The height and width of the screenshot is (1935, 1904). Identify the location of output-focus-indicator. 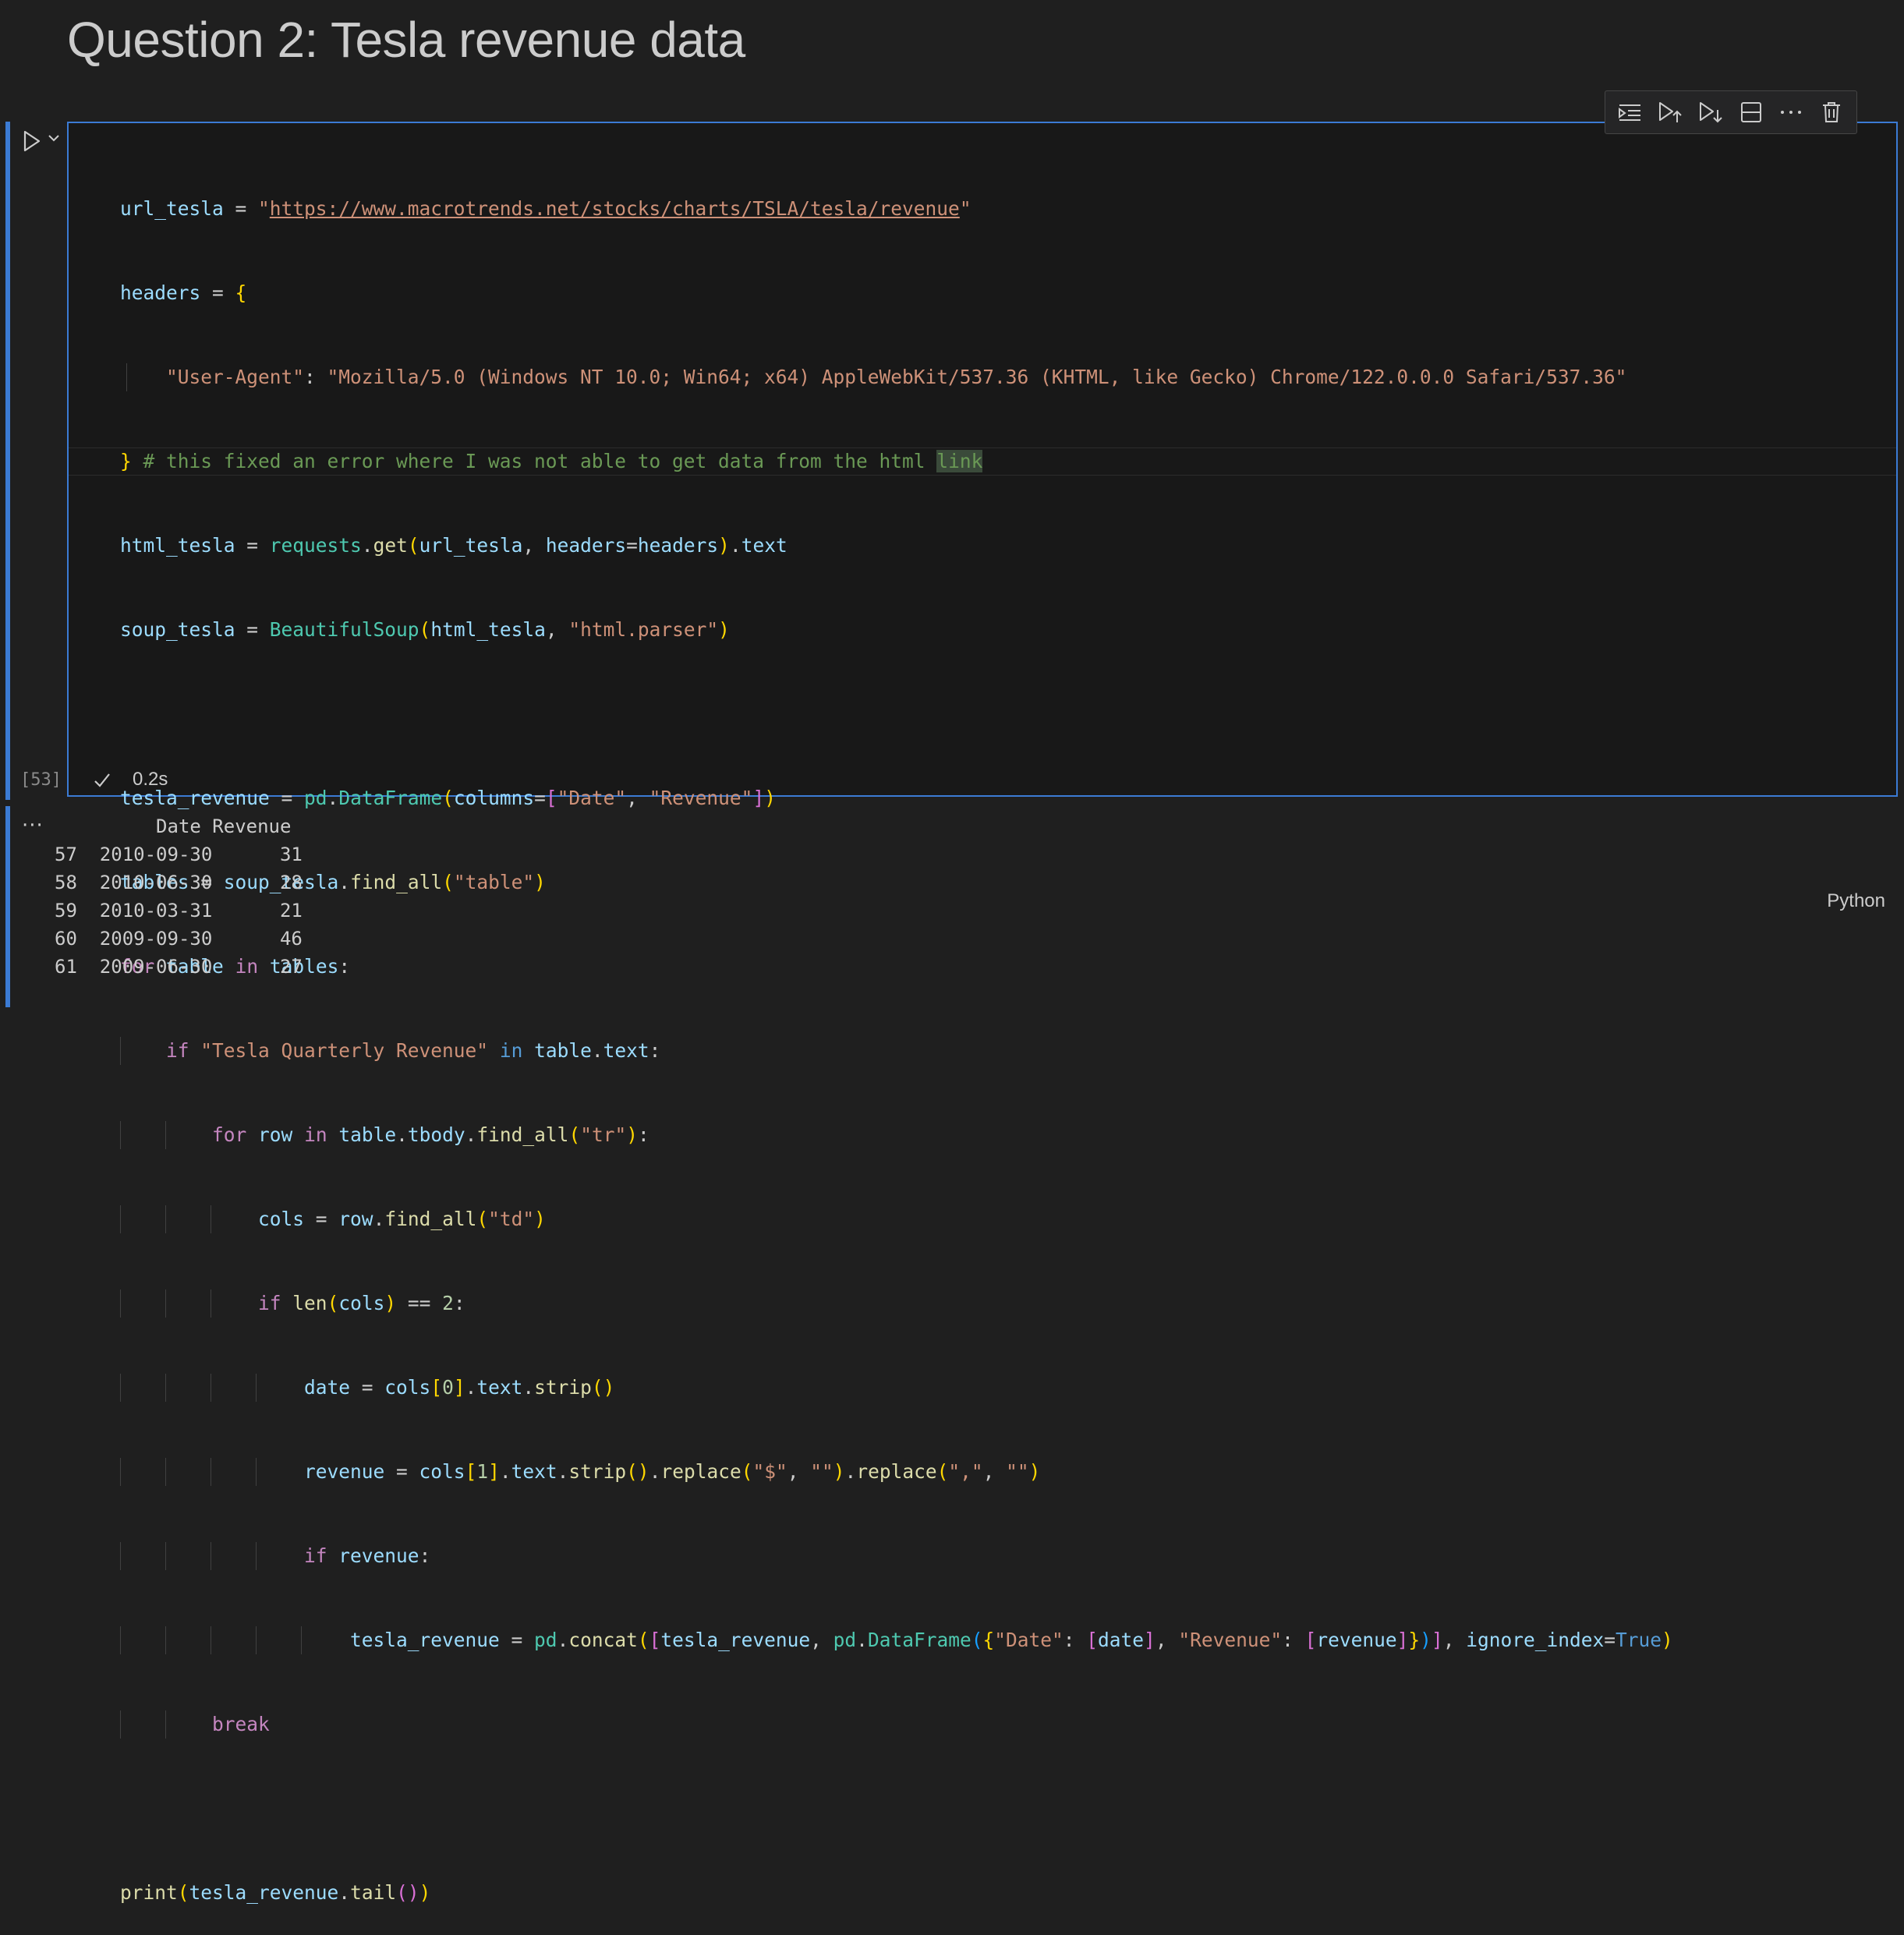
(8, 906).